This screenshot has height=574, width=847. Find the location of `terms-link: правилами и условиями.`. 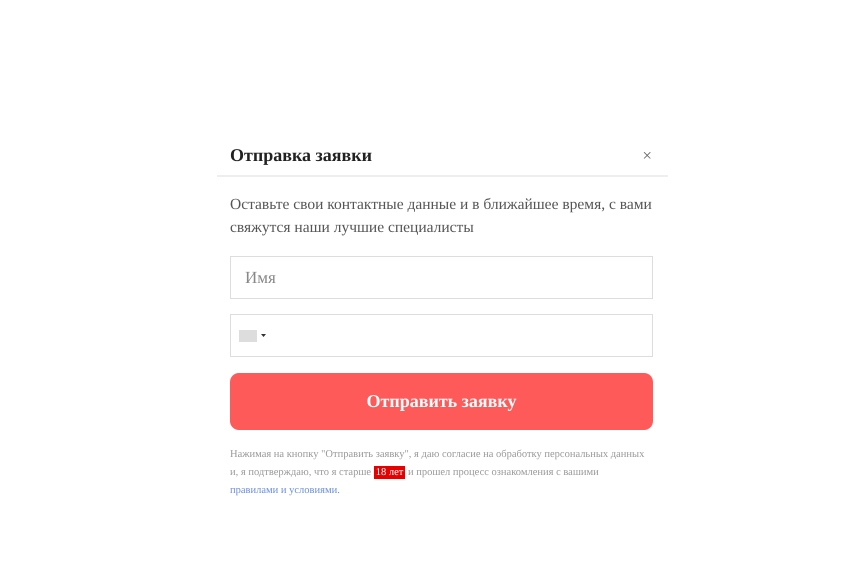

terms-link: правилами и условиями. is located at coordinates (285, 490).